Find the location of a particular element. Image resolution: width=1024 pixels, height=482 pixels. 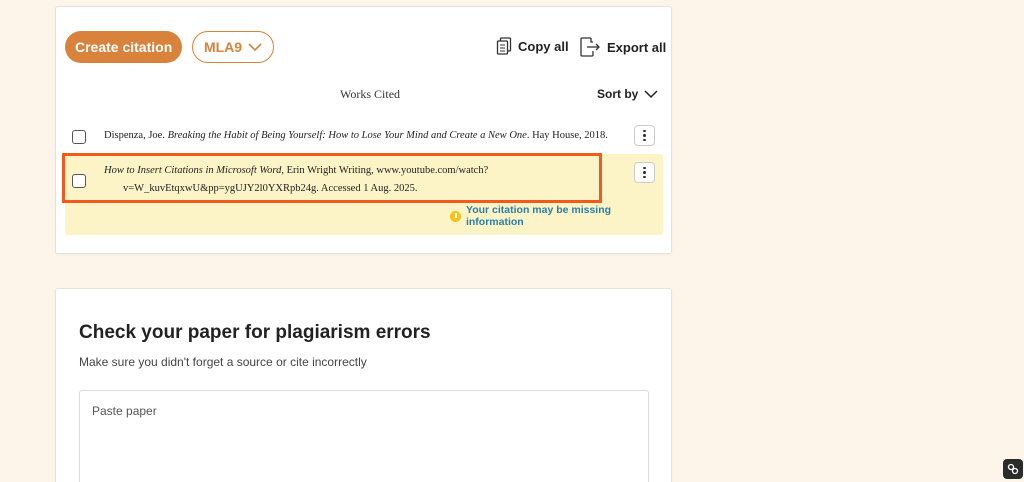

copy-icon is located at coordinates (504, 46).